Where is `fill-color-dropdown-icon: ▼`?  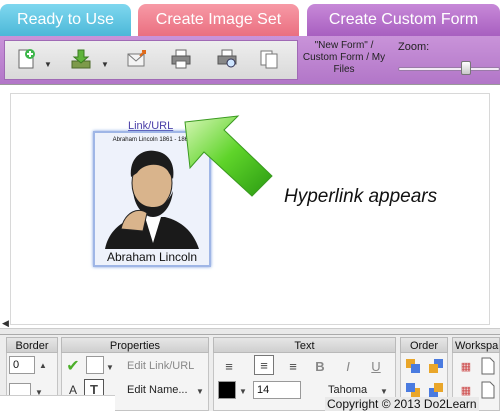
fill-color-dropdown-icon: ▼ is located at coordinates (110, 367).